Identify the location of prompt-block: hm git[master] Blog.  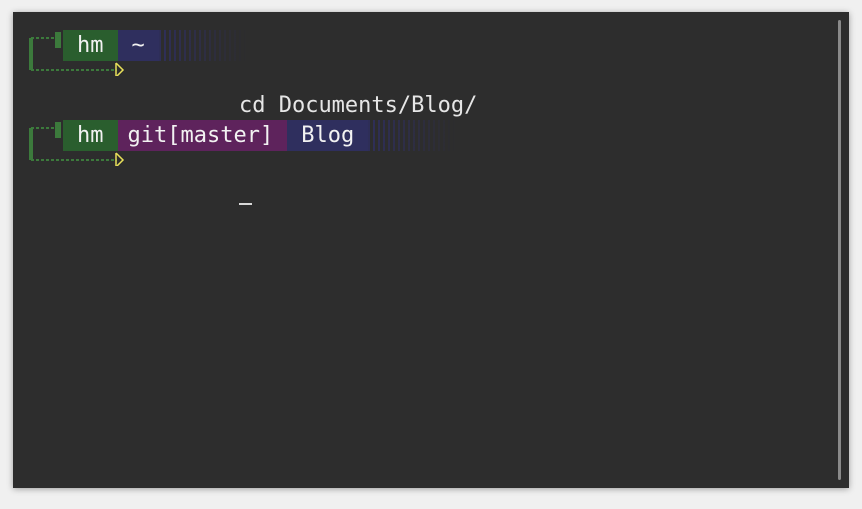
(363, 158).